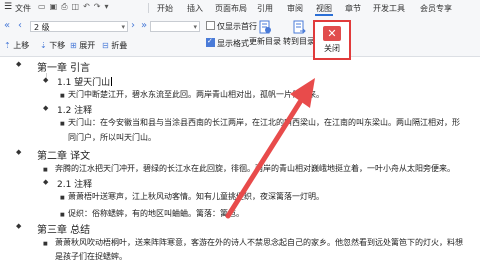 This screenshot has height=264, width=480. Describe the element at coordinates (87, 45) in the screenshot. I see `expand-label: 展开` at that location.